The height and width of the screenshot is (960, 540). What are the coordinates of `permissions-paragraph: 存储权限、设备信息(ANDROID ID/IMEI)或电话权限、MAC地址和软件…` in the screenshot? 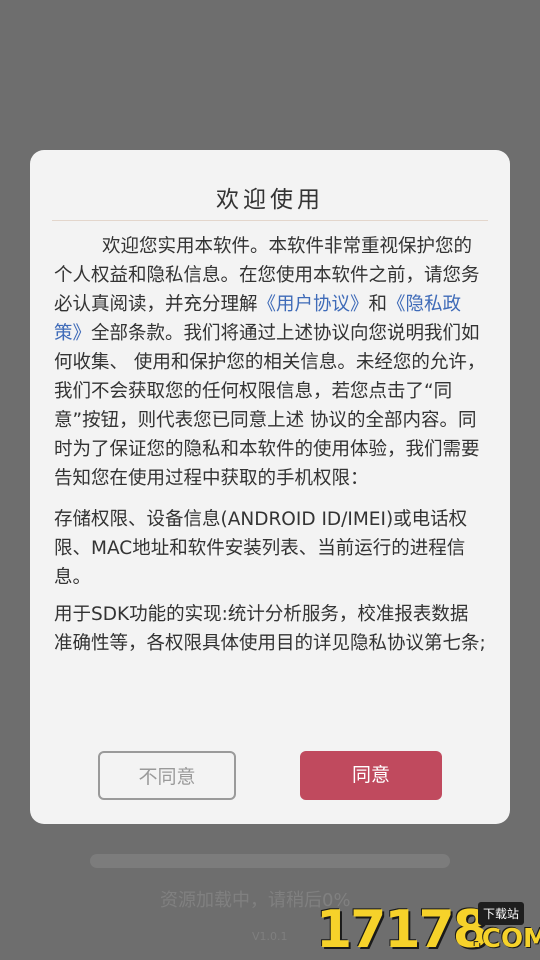 It's located at (261, 548).